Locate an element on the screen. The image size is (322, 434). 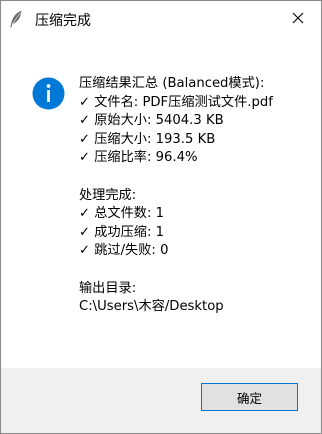
close-button is located at coordinates (298, 18).